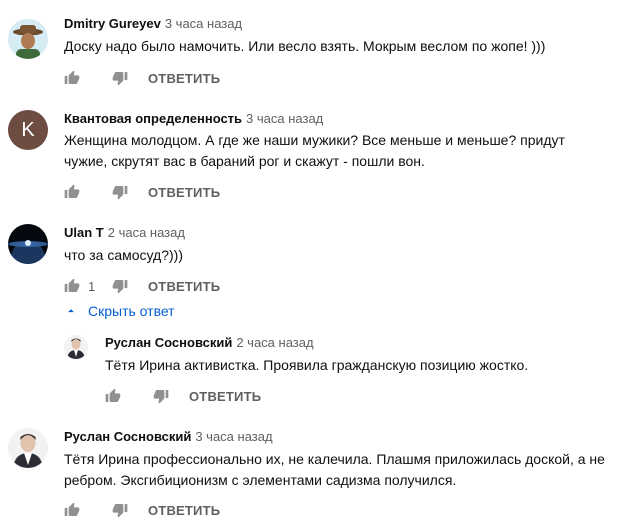 This screenshot has height=531, width=627. I want to click on chevron-up-icon, so click(71, 311).